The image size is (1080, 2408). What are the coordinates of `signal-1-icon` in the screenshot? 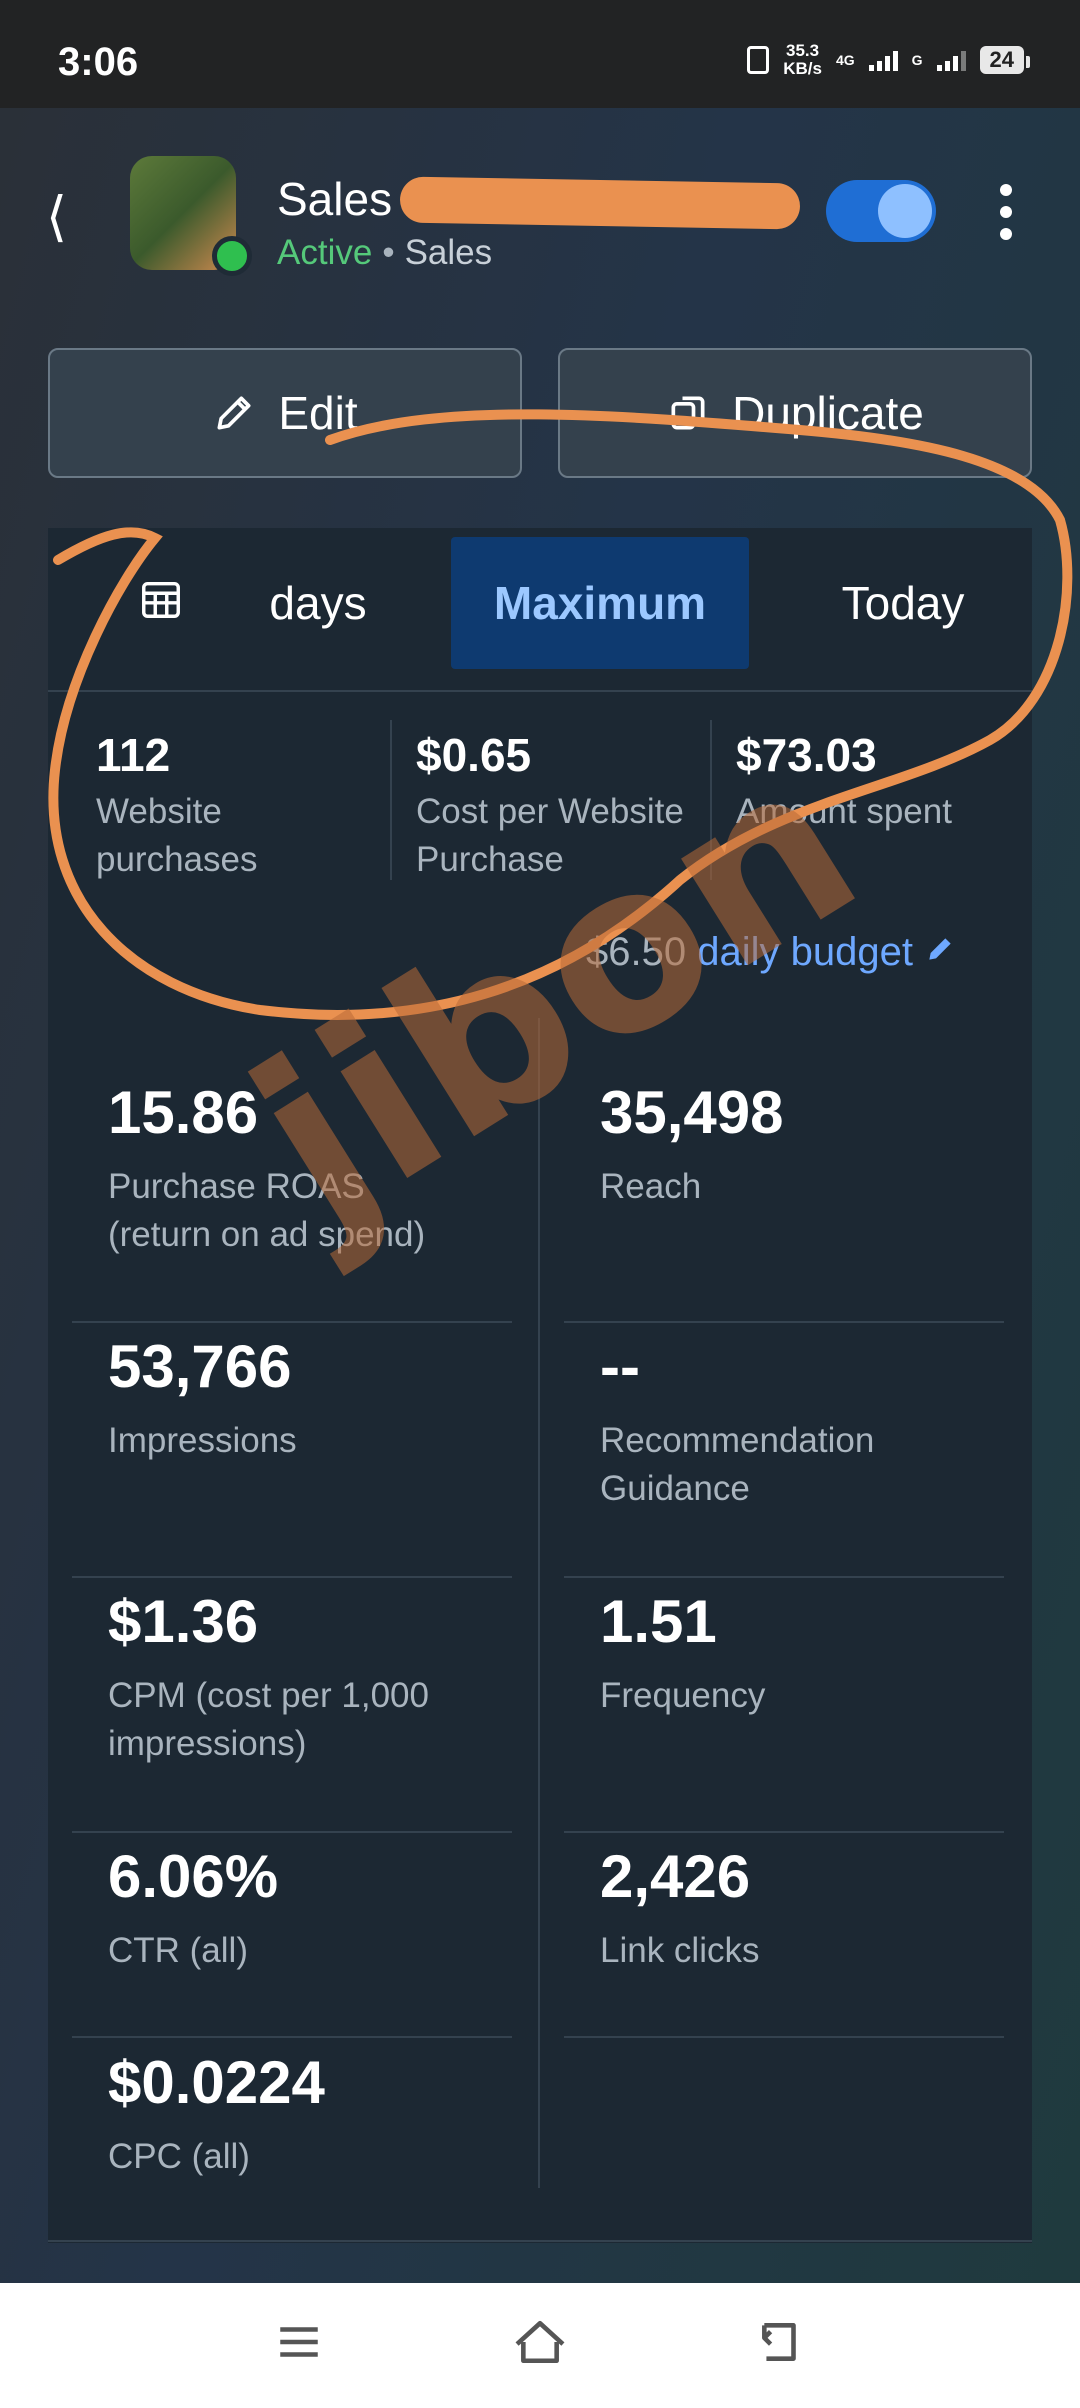 It's located at (883, 60).